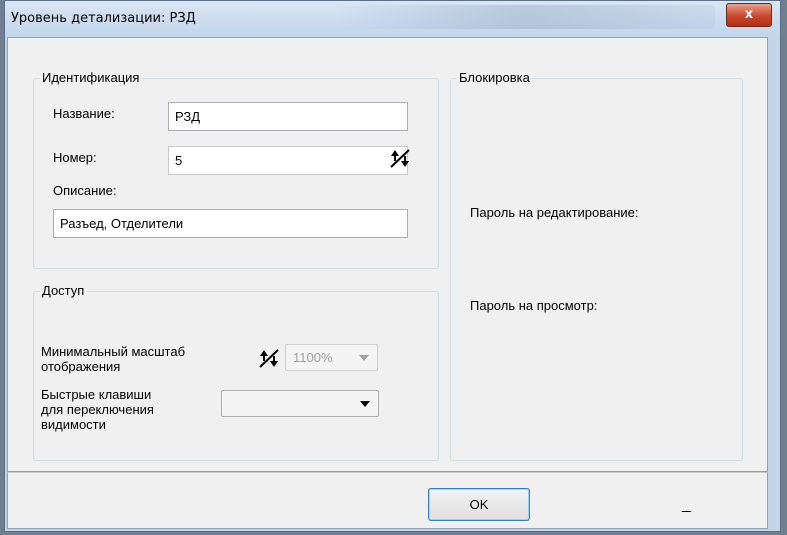 The height and width of the screenshot is (535, 787). I want to click on ok-button: OK, so click(479, 504).